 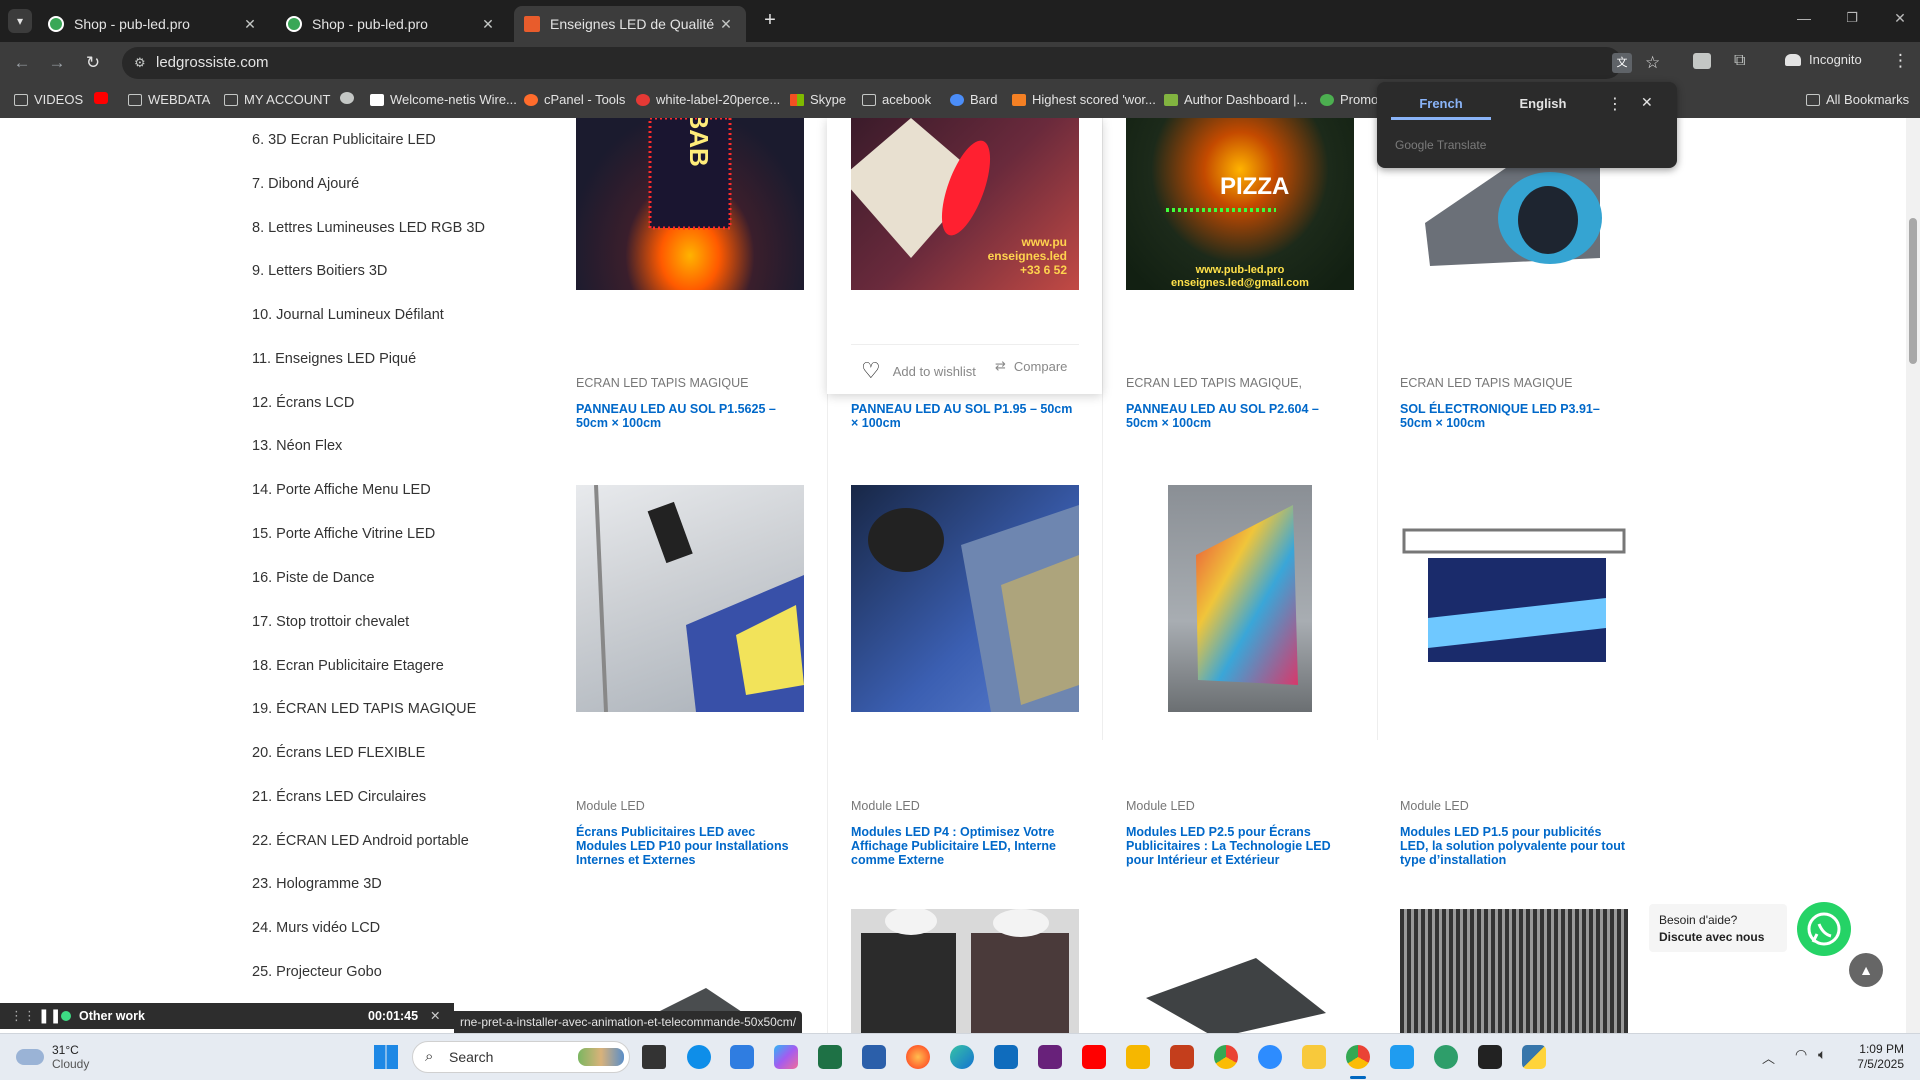 I want to click on category-link: 14. Porte Affiche Menu LED, so click(x=341, y=490).